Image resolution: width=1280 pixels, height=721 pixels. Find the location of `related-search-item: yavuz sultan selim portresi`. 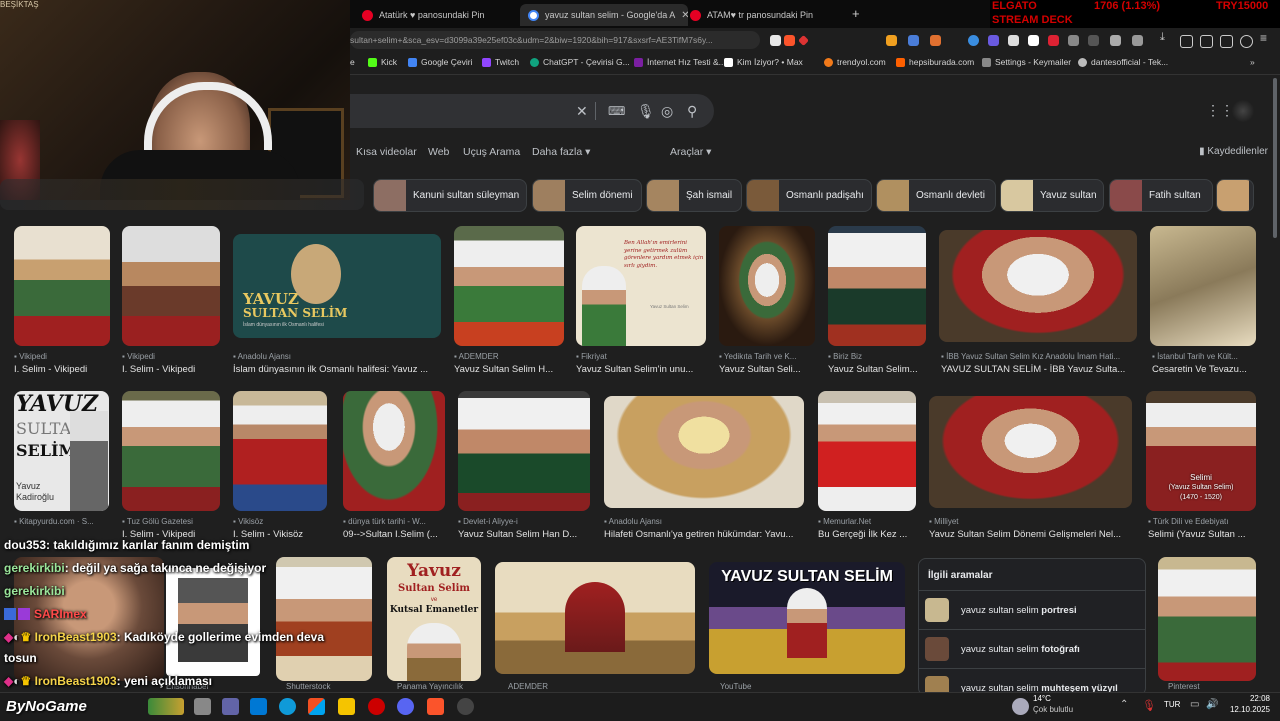

related-search-item: yavuz sultan selim portresi is located at coordinates (1032, 609).